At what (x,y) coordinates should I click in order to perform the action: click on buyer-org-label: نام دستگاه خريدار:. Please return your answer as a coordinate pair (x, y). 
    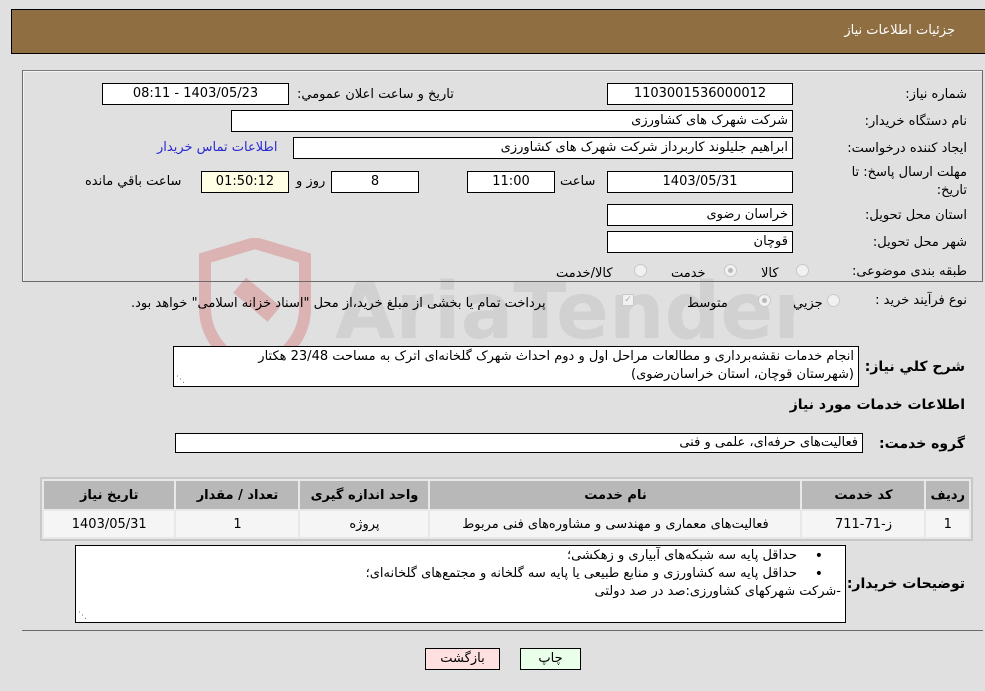
    Looking at the image, I should click on (915, 121).